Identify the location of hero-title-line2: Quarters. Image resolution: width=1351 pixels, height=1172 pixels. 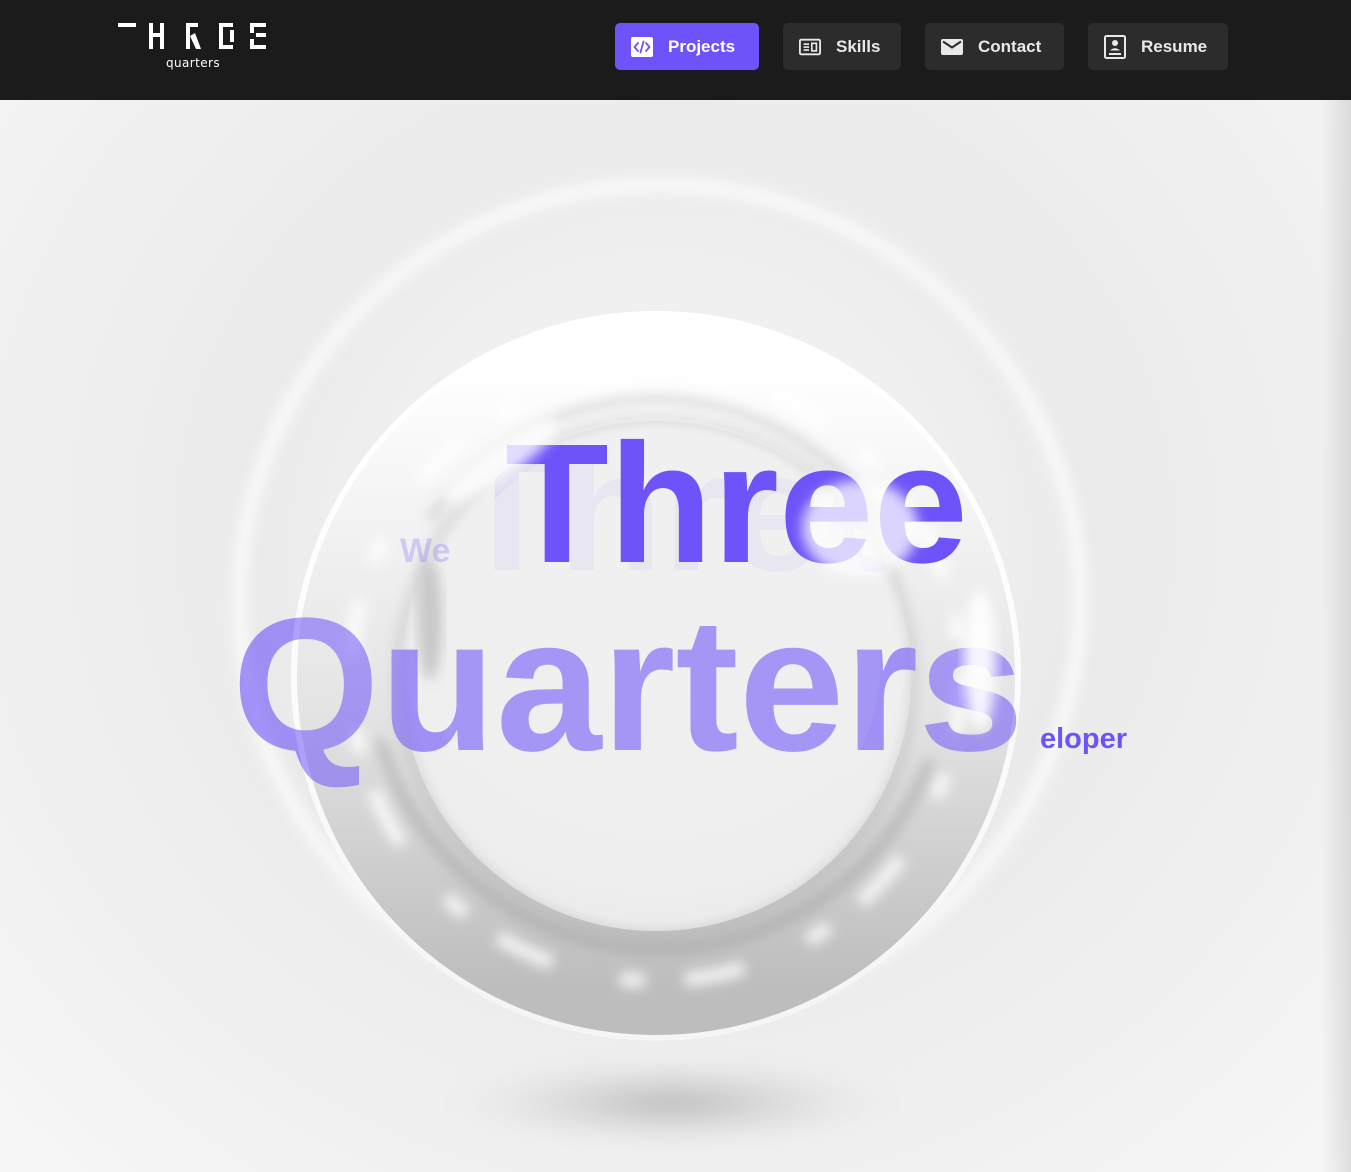
(628, 685).